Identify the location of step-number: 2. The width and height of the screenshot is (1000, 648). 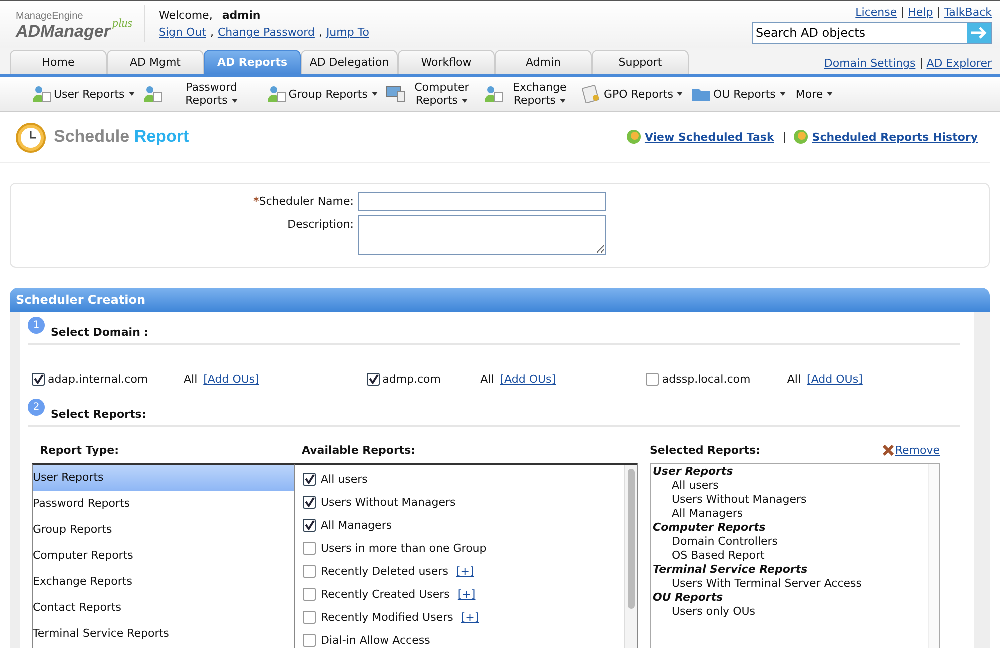
(36, 407).